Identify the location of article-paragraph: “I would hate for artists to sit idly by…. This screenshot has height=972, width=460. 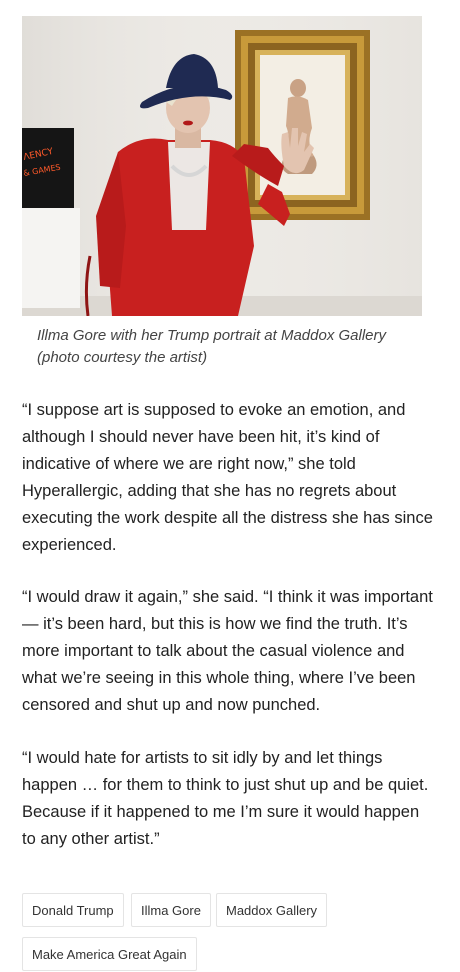
(234, 799).